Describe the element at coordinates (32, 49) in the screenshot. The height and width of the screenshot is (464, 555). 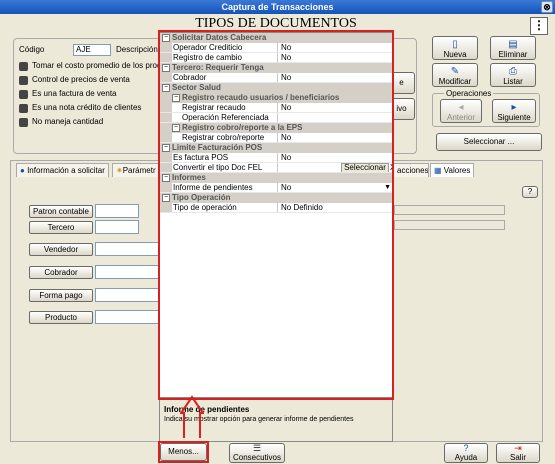
I see `codigo-label: Código` at that location.